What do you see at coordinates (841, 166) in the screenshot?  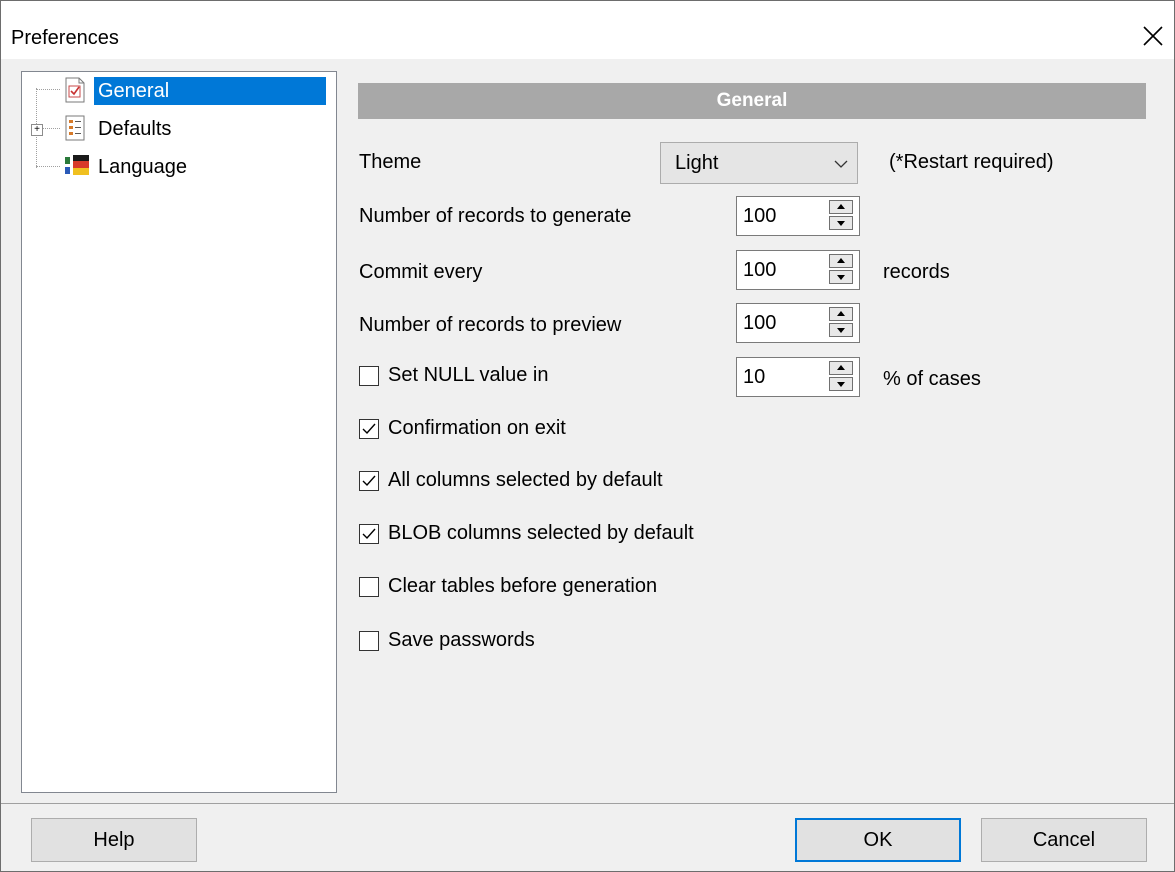 I see `chevron-down-icon` at bounding box center [841, 166].